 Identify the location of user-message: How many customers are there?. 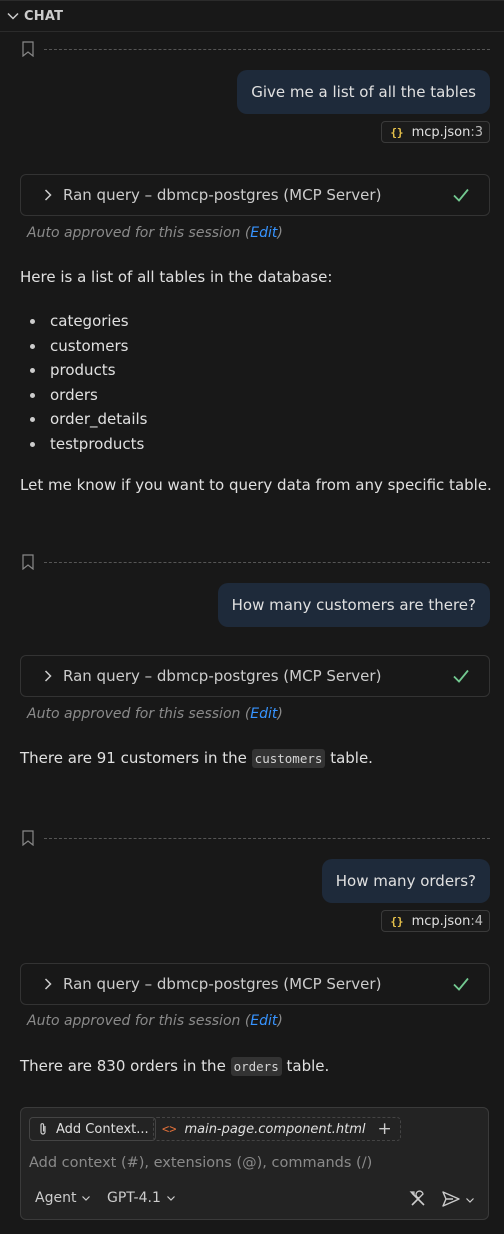
(353, 605).